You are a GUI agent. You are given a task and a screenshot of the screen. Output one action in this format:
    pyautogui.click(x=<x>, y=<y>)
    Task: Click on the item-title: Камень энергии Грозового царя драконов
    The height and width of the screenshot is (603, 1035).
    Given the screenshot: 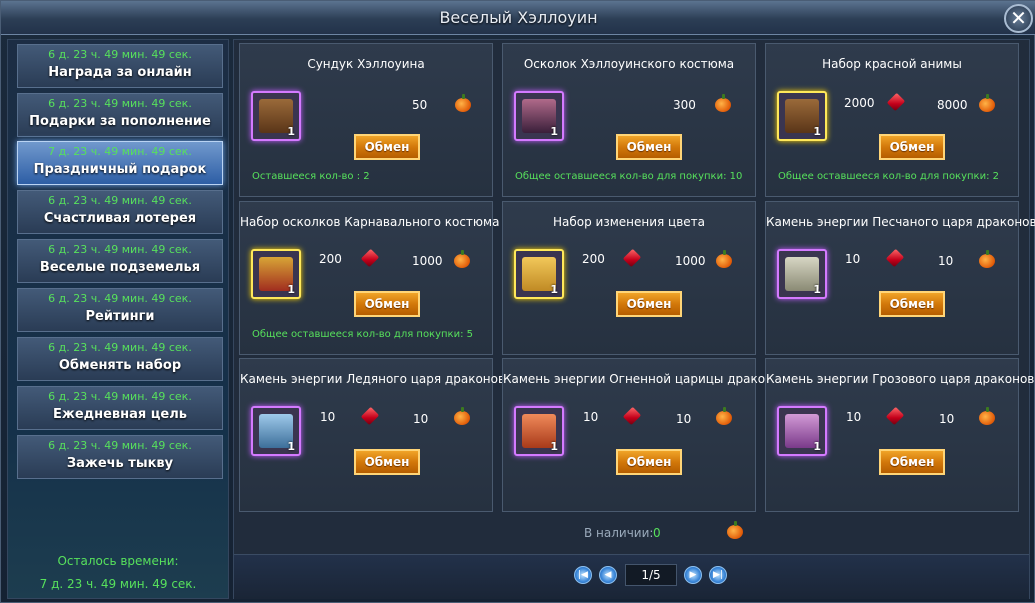 What is the action you would take?
    pyautogui.click(x=900, y=379)
    